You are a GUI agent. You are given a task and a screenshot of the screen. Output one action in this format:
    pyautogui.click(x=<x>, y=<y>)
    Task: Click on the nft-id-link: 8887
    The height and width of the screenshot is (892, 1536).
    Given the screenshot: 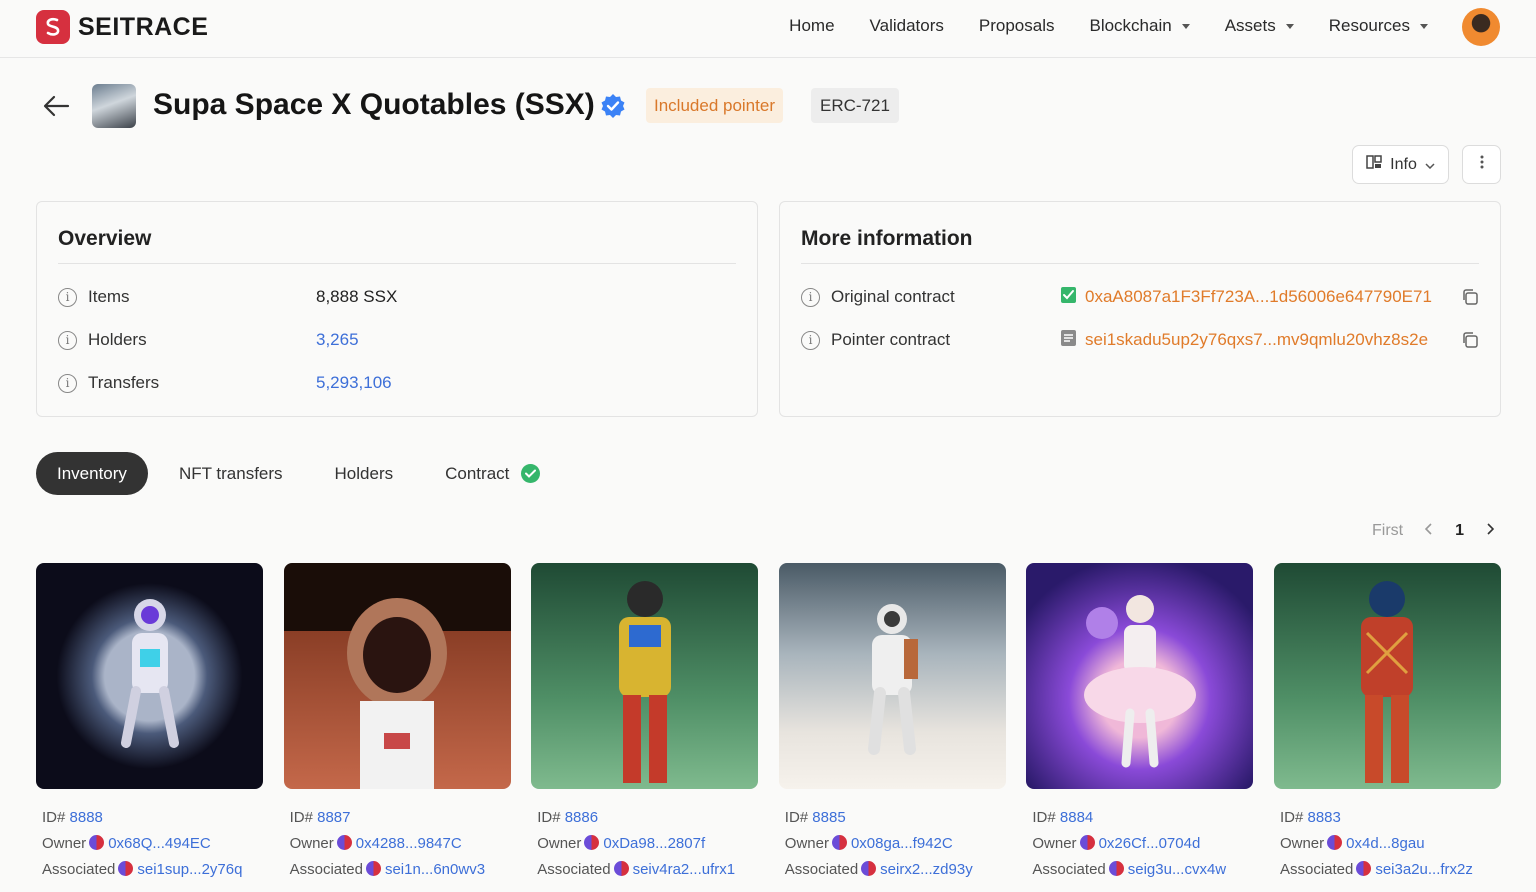 What is the action you would take?
    pyautogui.click(x=333, y=817)
    